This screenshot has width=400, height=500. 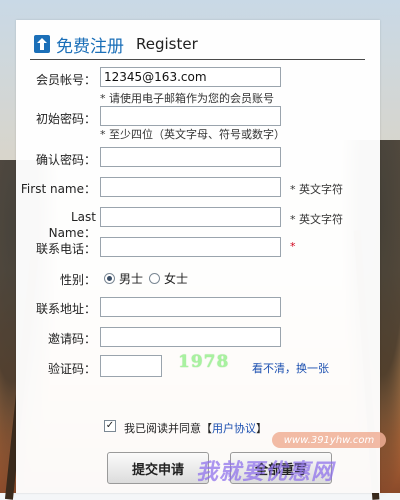 I want to click on phone-required-mark: *, so click(x=293, y=246).